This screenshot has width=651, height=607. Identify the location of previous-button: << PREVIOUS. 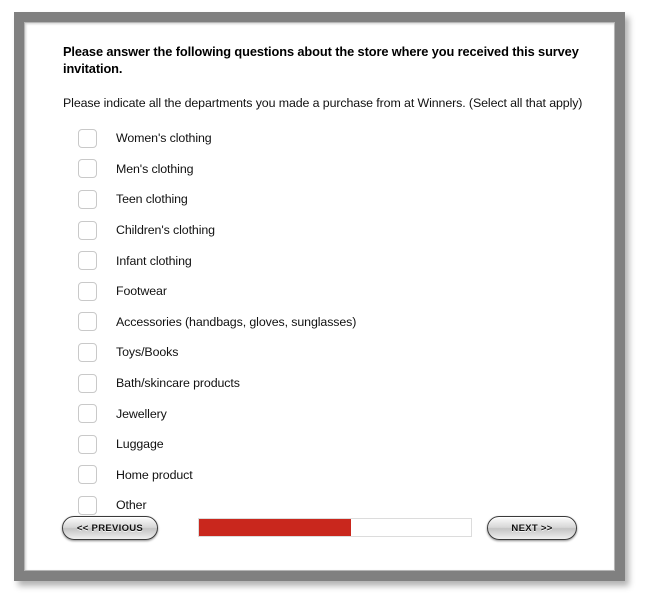
(110, 528).